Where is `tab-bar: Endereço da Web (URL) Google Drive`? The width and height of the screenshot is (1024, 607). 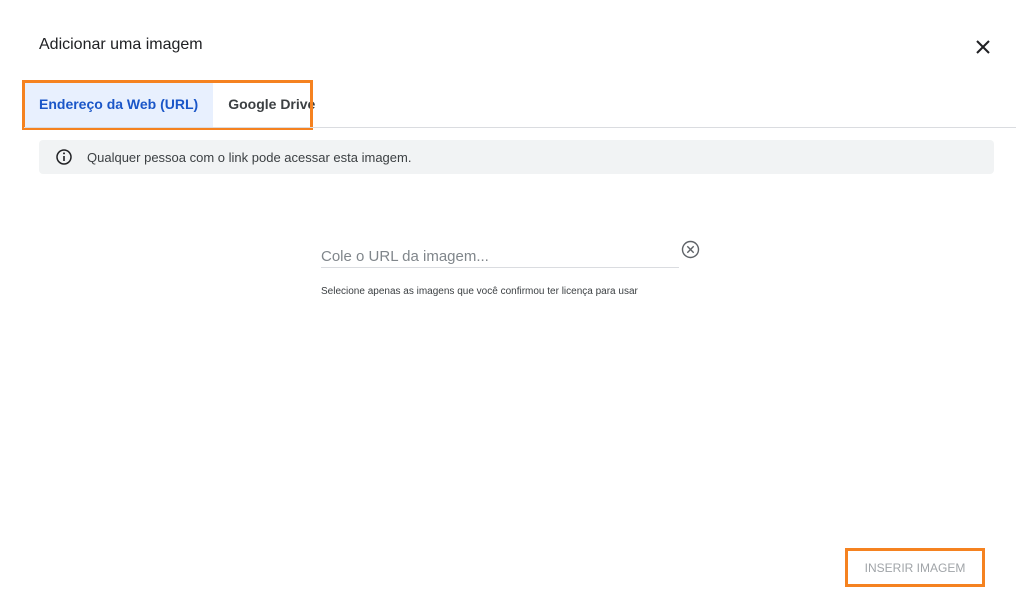 tab-bar: Endereço da Web (URL) Google Drive is located at coordinates (173, 104).